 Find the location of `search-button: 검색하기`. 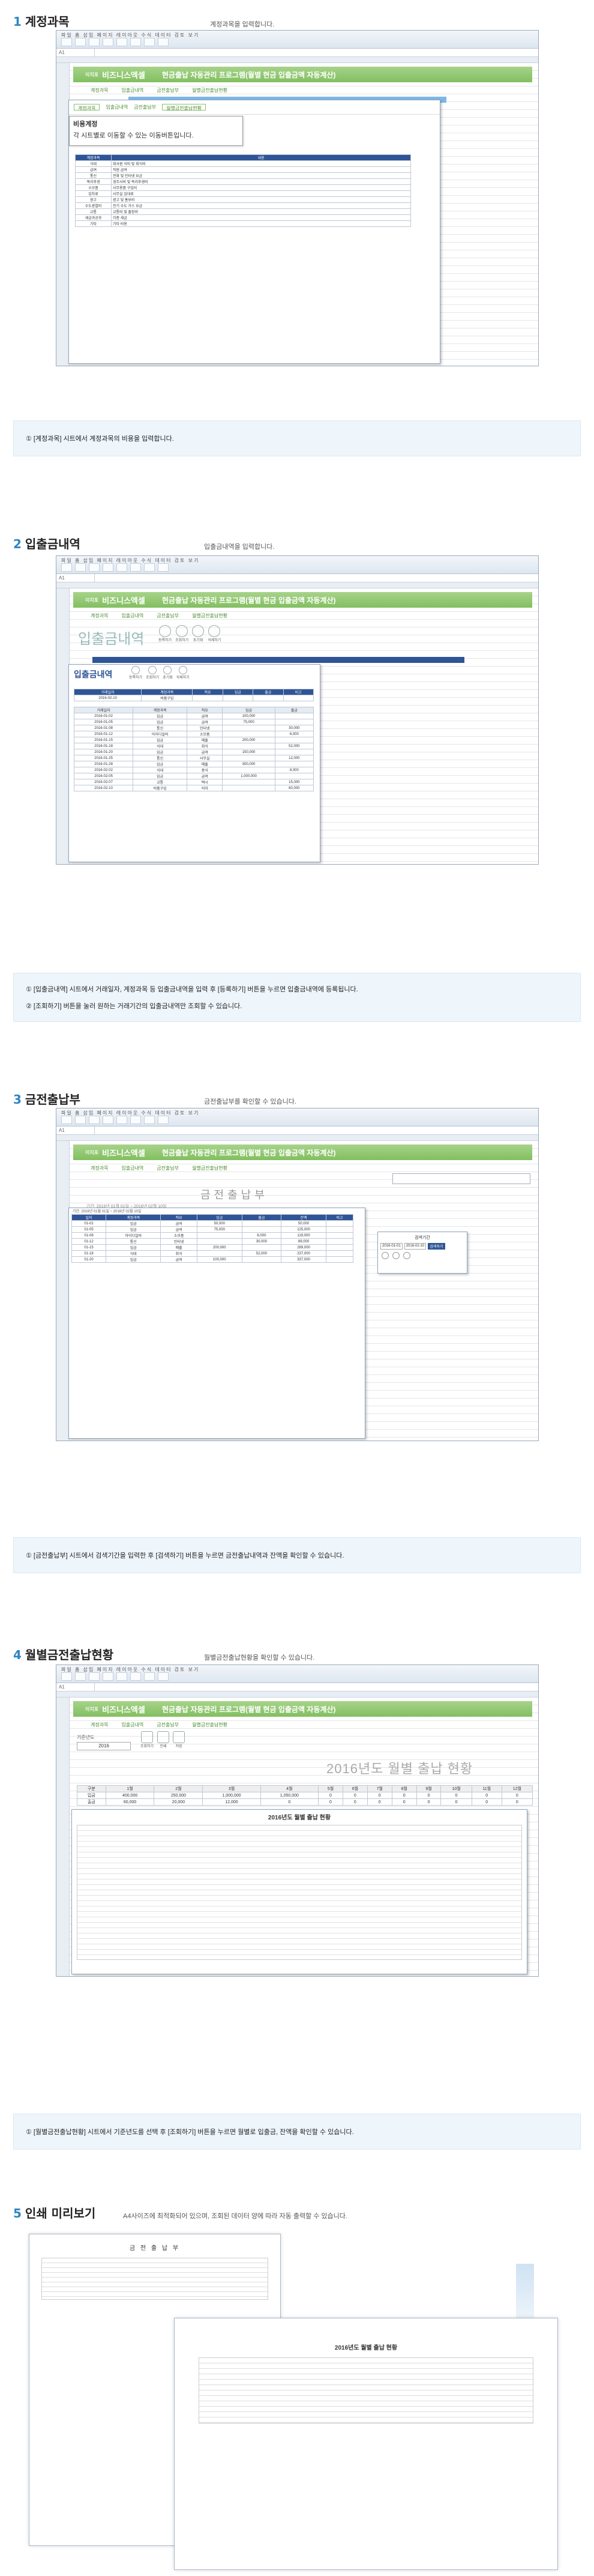

search-button: 검색하기 is located at coordinates (436, 1246).